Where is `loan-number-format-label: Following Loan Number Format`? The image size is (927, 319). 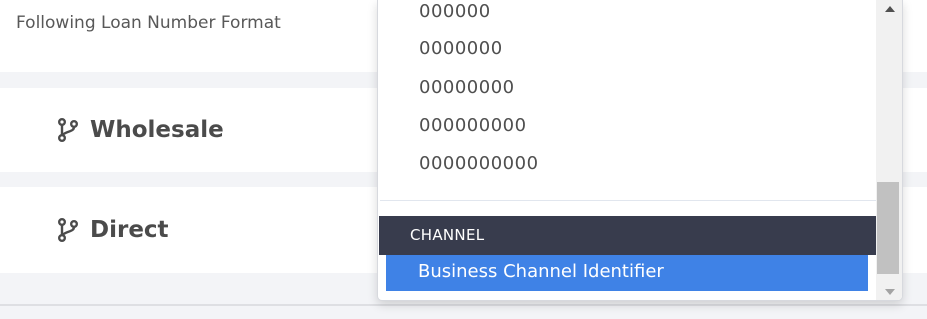 loan-number-format-label: Following Loan Number Format is located at coordinates (148, 23).